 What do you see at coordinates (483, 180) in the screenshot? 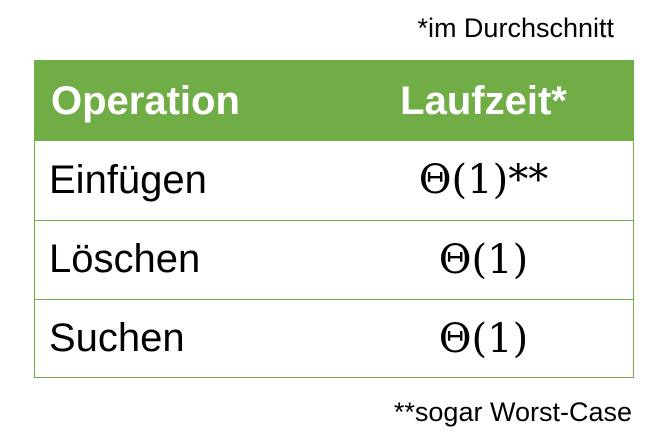
I see `cell-runtime: Θ(1)**` at bounding box center [483, 180].